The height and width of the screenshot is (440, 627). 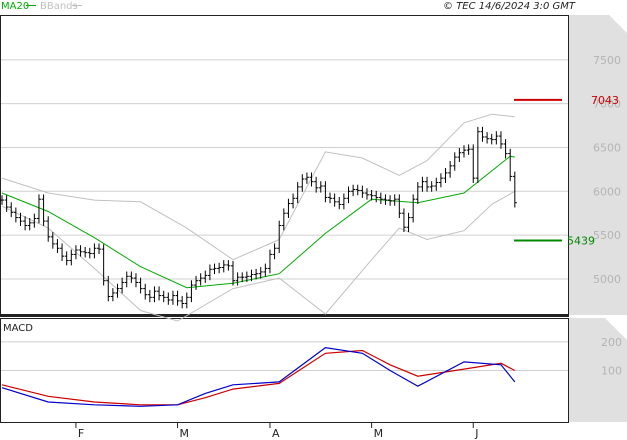 What do you see at coordinates (607, 191) in the screenshot?
I see `y-tick-6000: 6000` at bounding box center [607, 191].